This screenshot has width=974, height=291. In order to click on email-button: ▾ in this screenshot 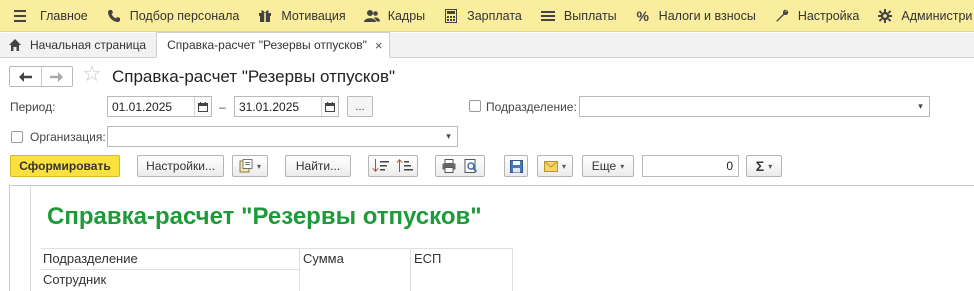, I will do `click(555, 166)`.